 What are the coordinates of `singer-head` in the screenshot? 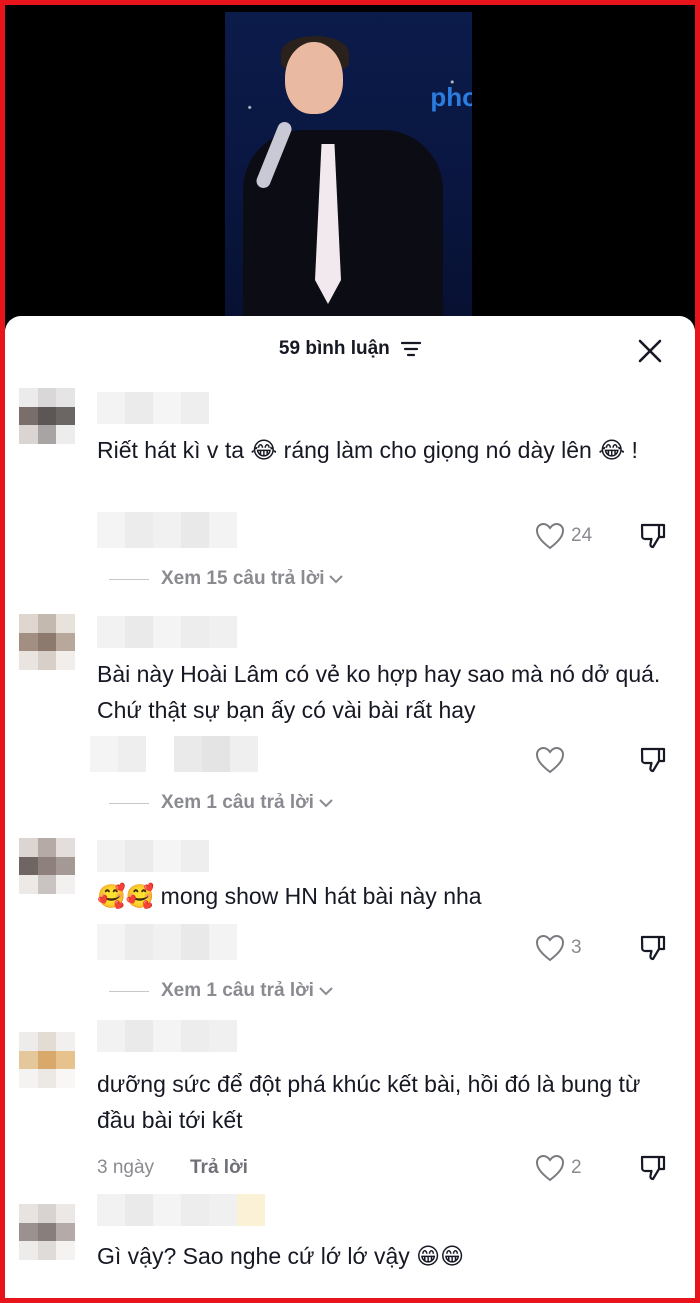 It's located at (314, 78).